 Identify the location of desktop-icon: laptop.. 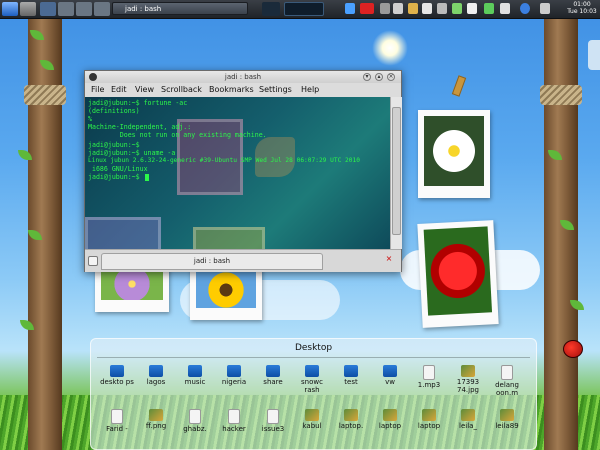
(351, 419).